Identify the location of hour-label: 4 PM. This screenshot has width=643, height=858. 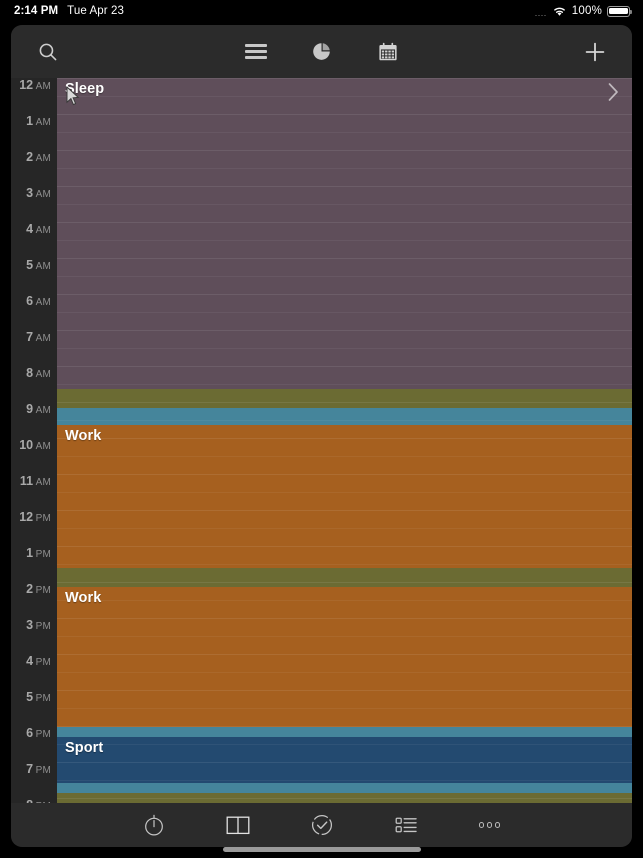
(38, 661).